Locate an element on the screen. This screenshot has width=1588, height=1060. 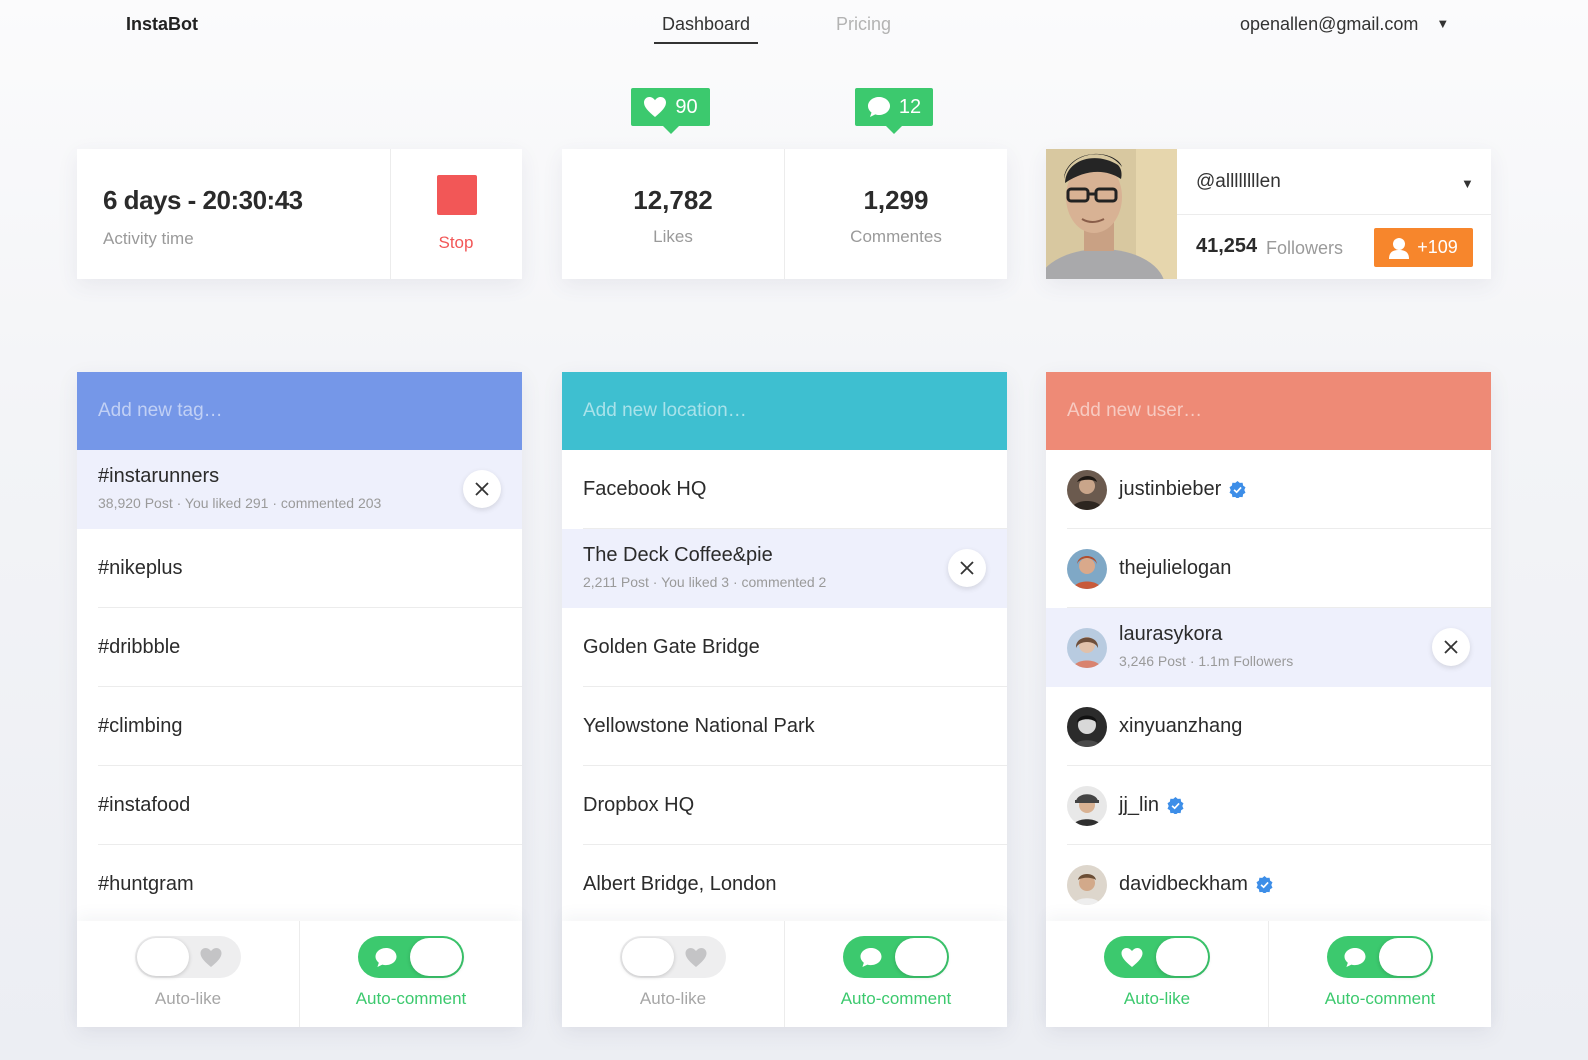
list-item: jj_lin is located at coordinates (1268, 805).